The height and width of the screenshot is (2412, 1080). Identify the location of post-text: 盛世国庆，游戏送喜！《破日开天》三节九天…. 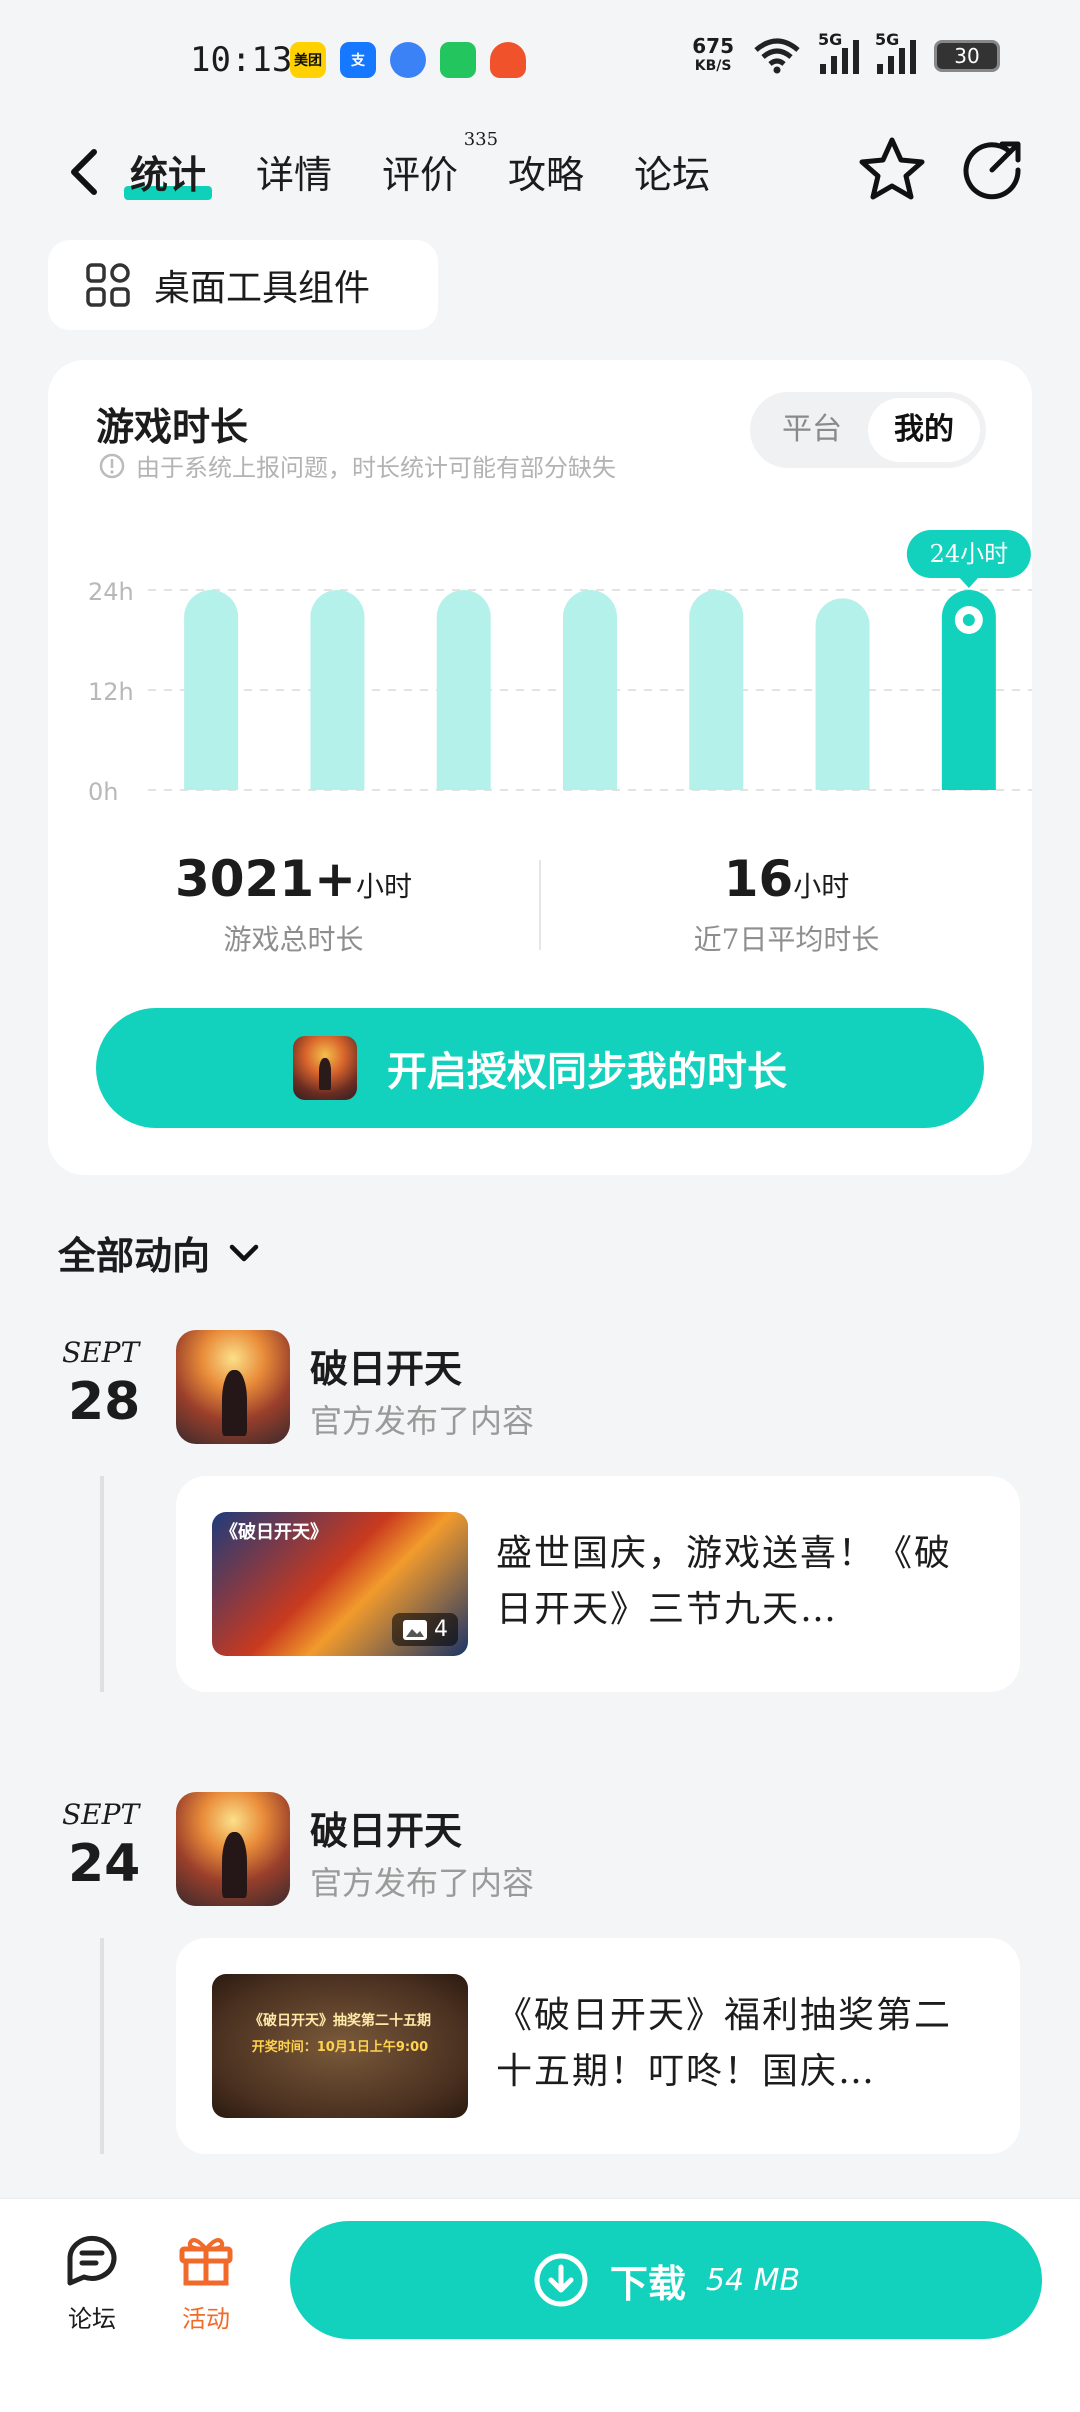
(724, 1581).